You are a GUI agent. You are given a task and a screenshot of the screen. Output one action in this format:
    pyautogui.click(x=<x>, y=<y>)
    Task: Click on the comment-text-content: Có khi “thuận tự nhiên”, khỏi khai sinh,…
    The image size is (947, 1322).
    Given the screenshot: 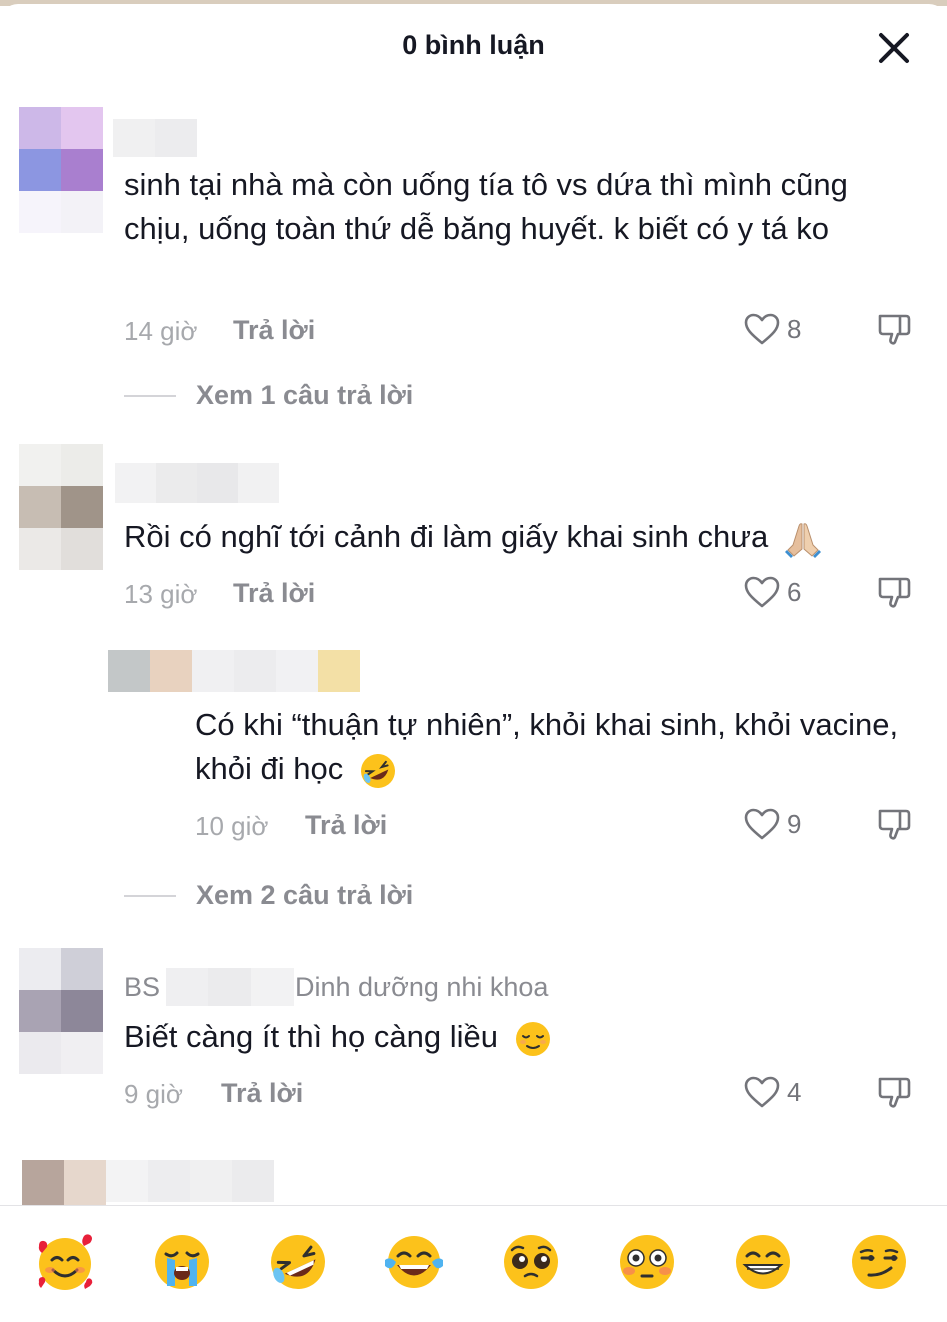 What is the action you would take?
    pyautogui.click(x=547, y=746)
    